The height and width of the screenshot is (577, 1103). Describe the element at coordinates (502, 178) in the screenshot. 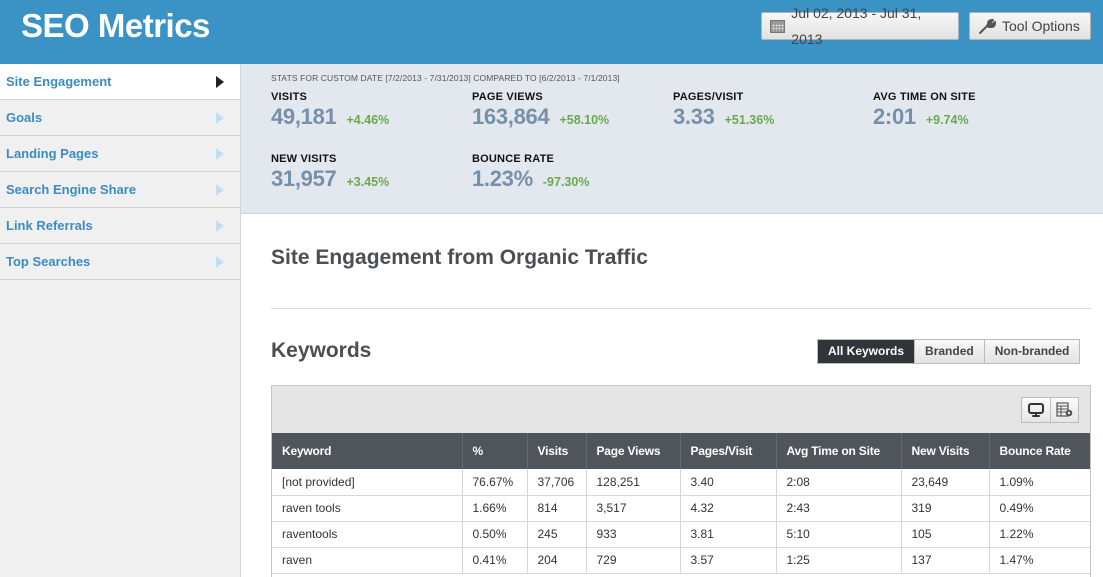

I see `stat-value: 1.23%` at that location.